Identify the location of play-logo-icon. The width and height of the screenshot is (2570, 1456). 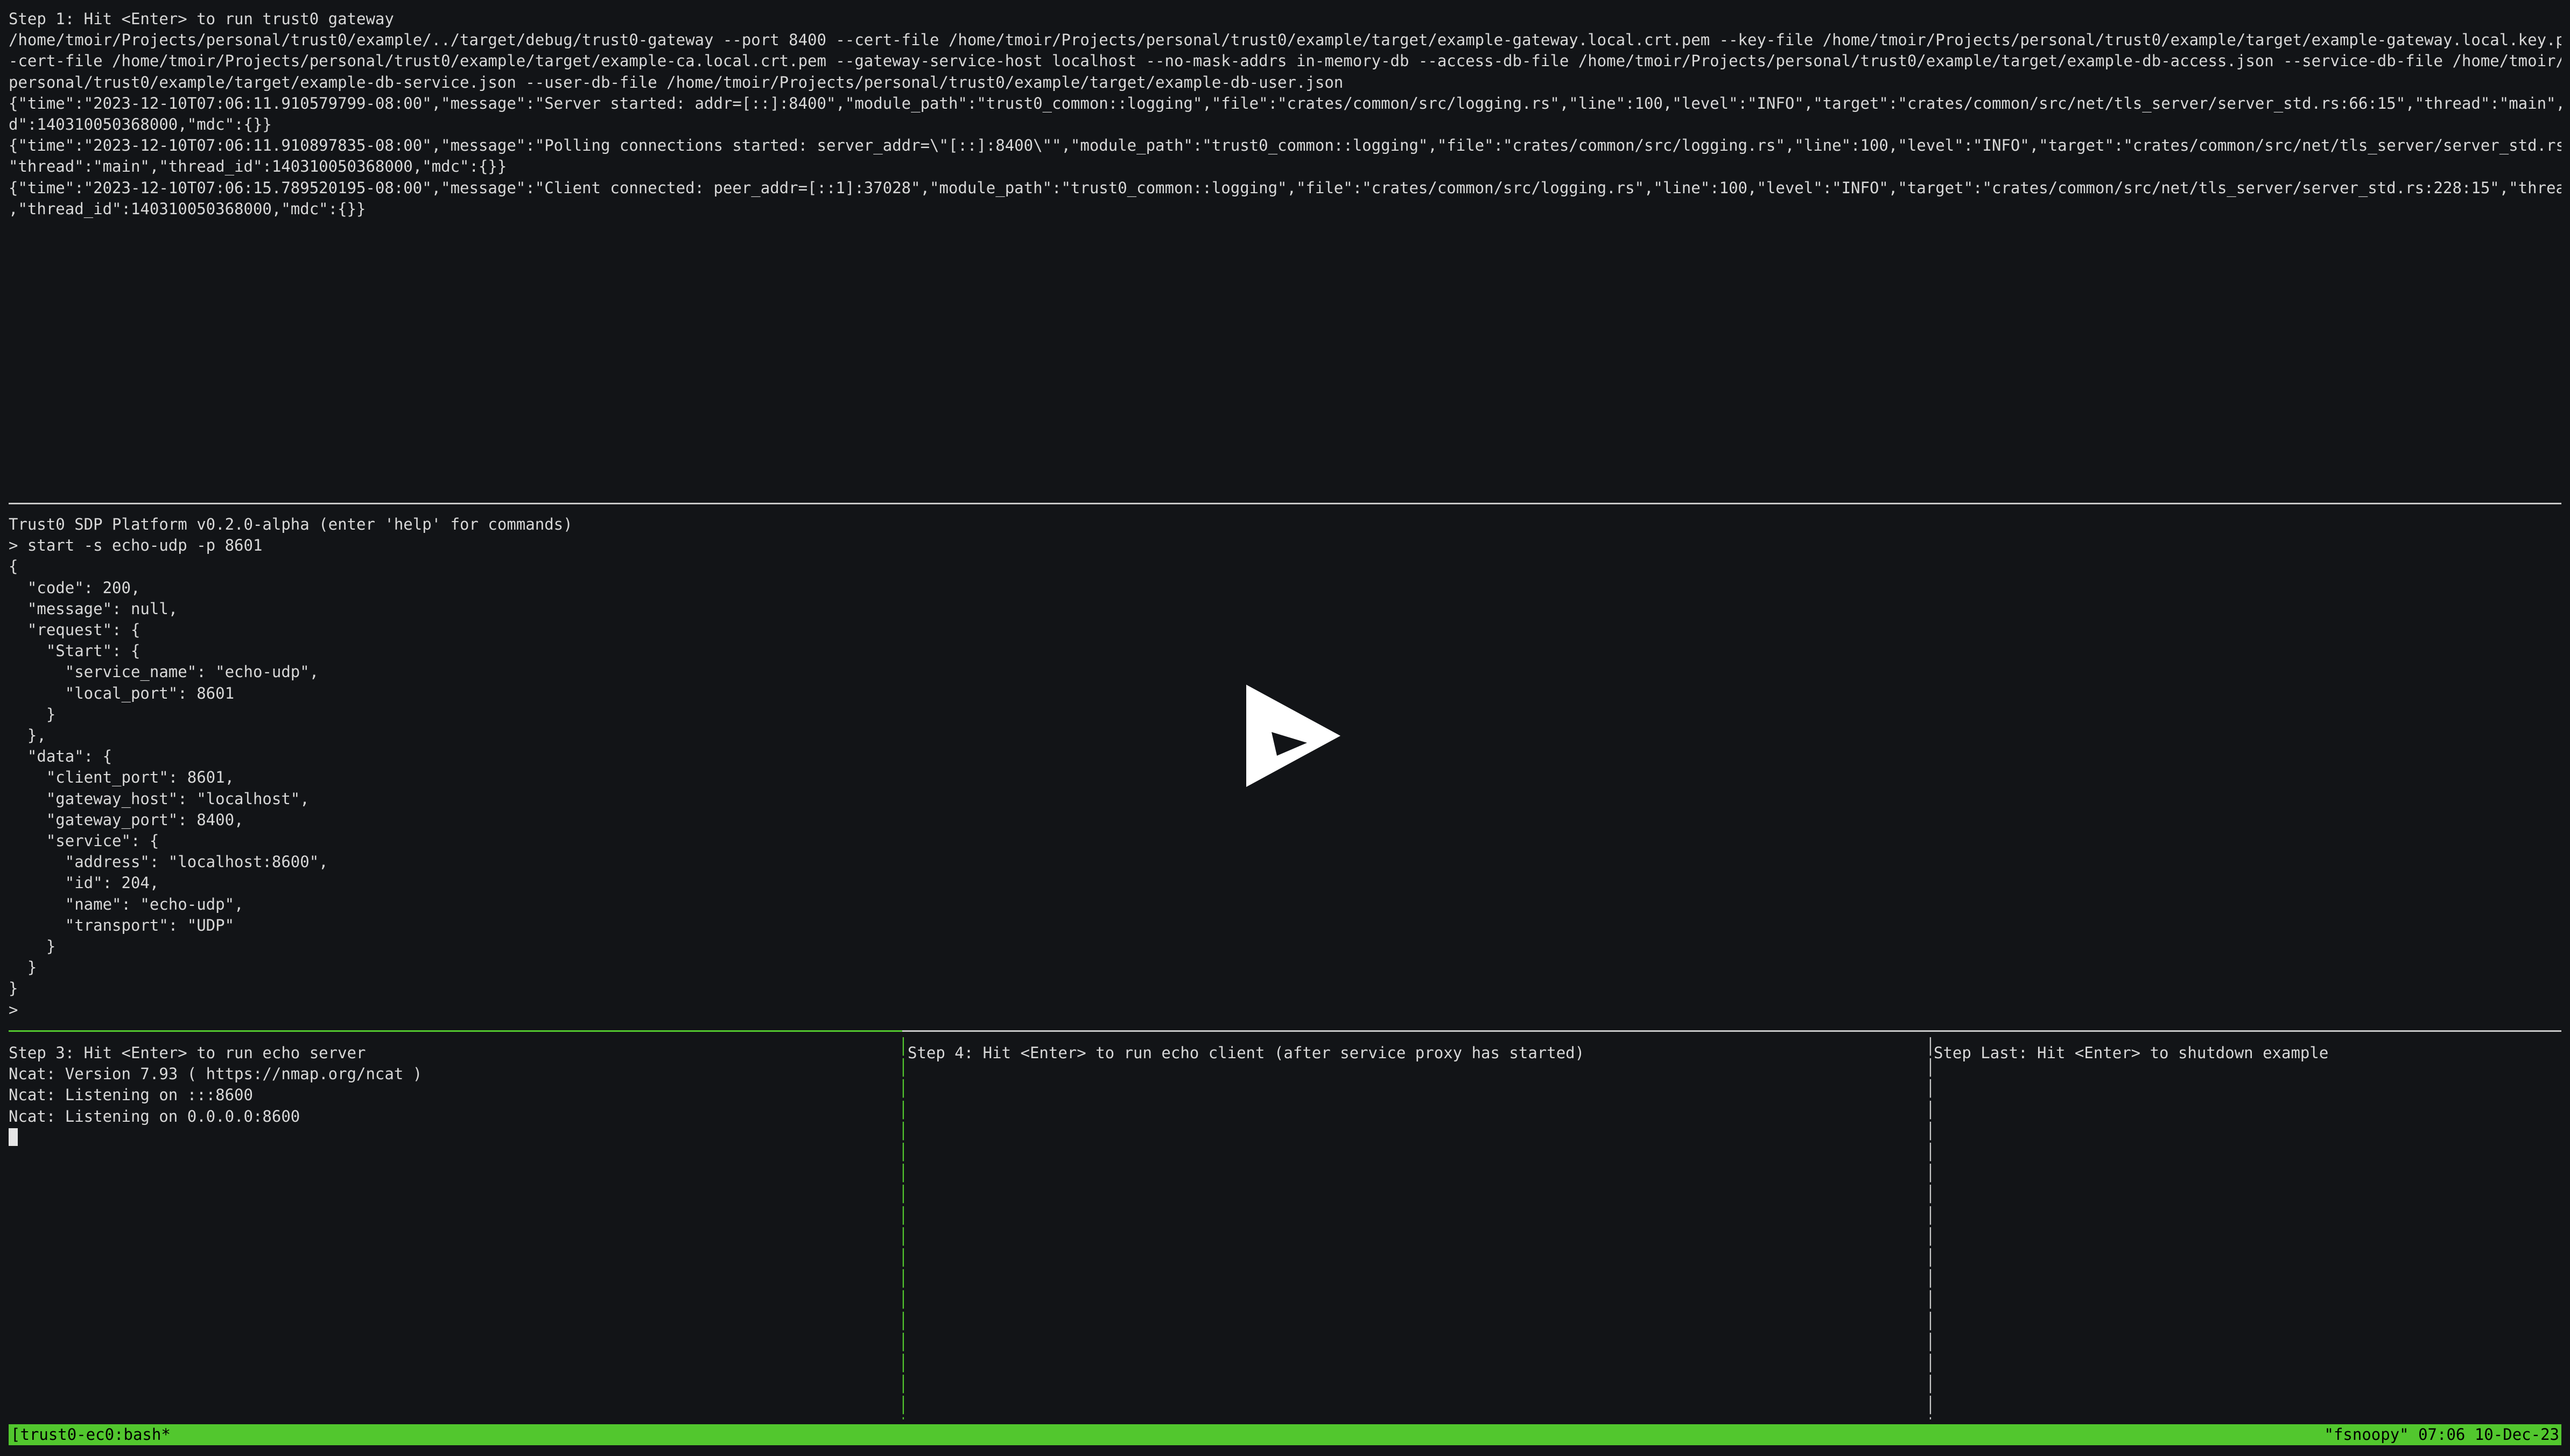
(1292, 735).